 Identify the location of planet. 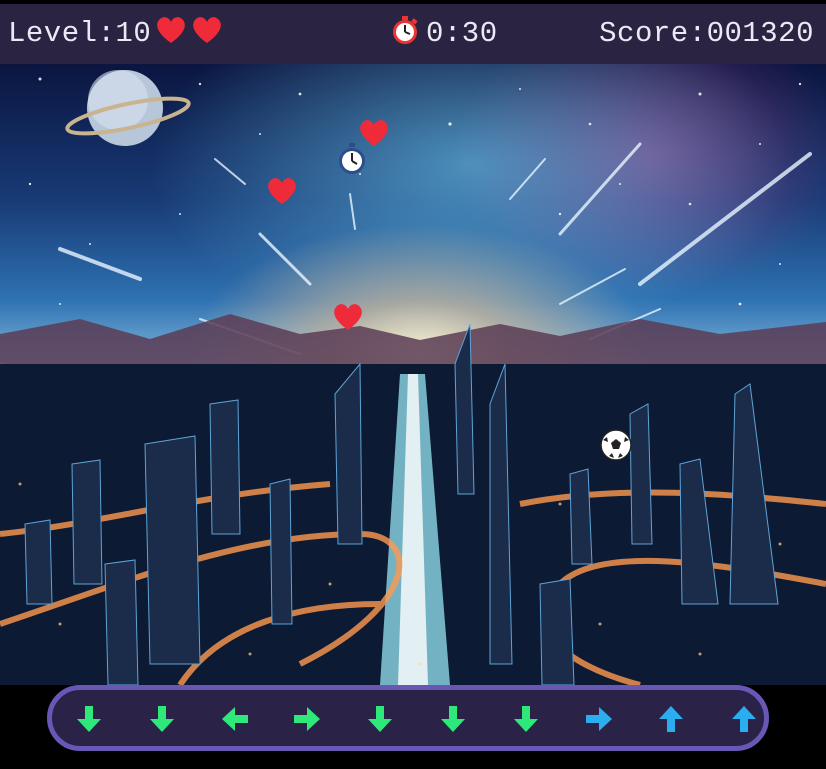
(128, 108).